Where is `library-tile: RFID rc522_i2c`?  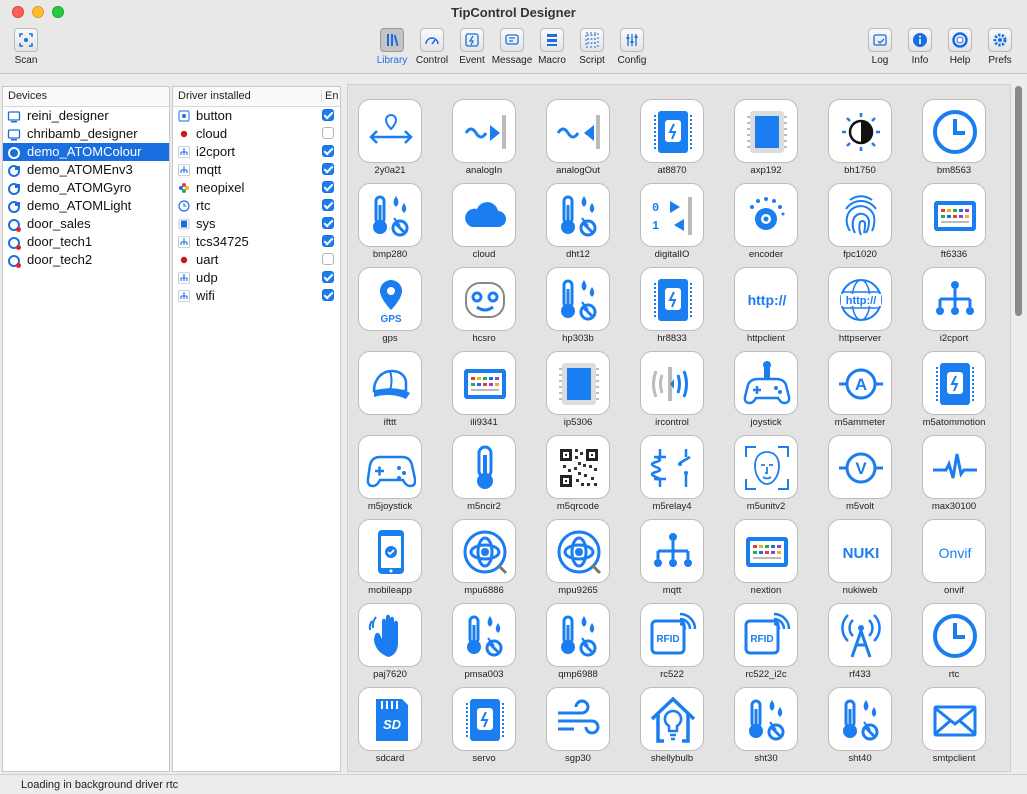 library-tile: RFID rc522_i2c is located at coordinates (764, 645).